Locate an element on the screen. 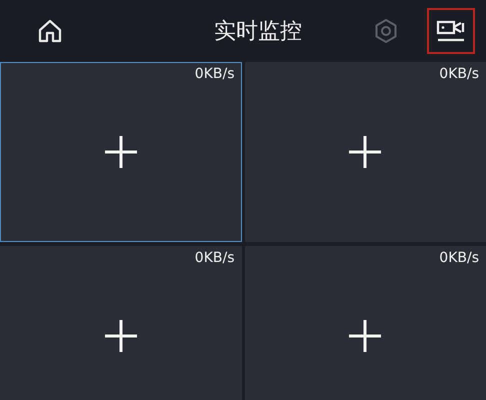 This screenshot has width=486, height=400. home-icon is located at coordinates (50, 31).